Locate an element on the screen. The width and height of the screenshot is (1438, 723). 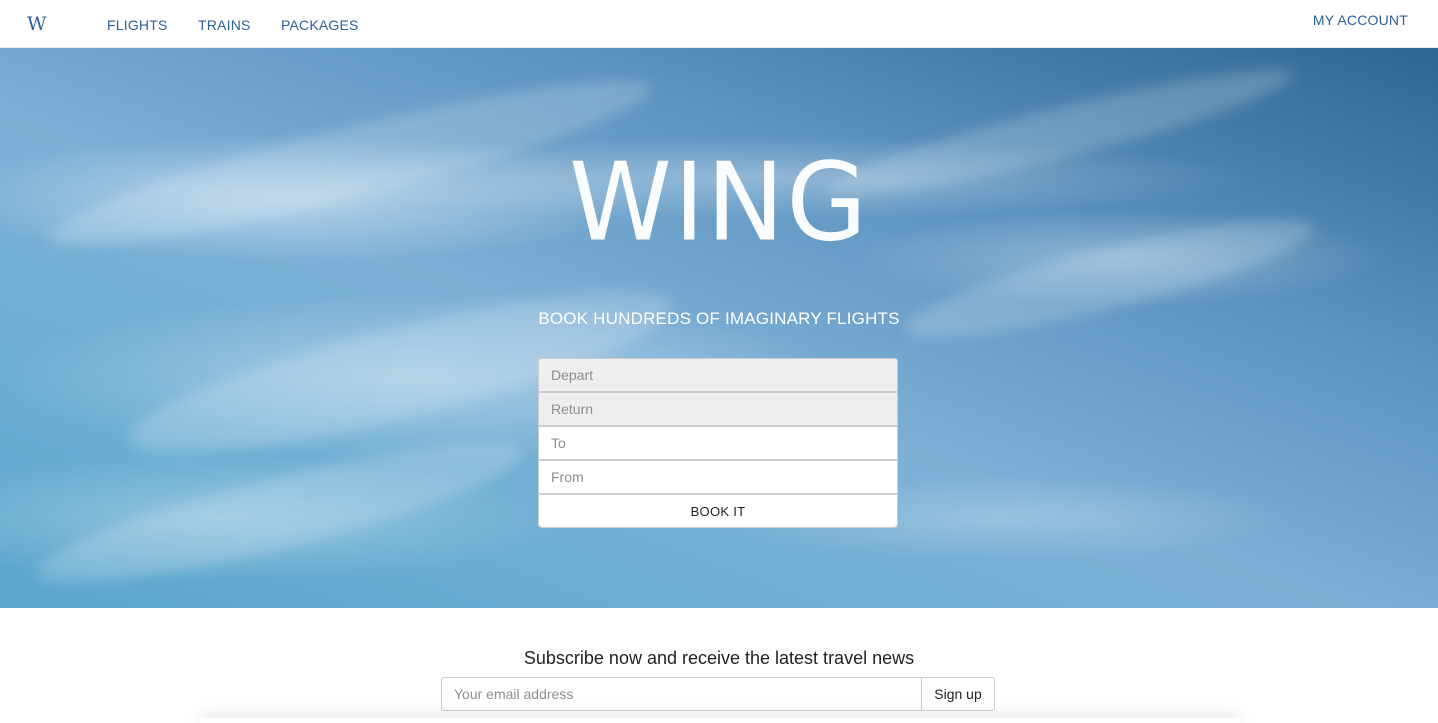
booking-form: BOOK IT is located at coordinates (718, 443).